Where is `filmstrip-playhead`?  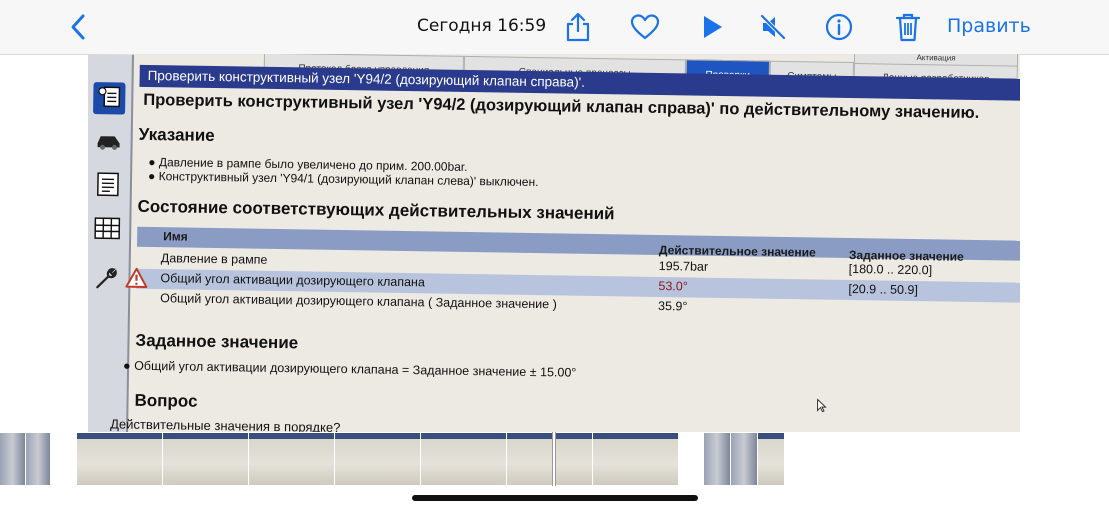
filmstrip-playhead is located at coordinates (554, 459).